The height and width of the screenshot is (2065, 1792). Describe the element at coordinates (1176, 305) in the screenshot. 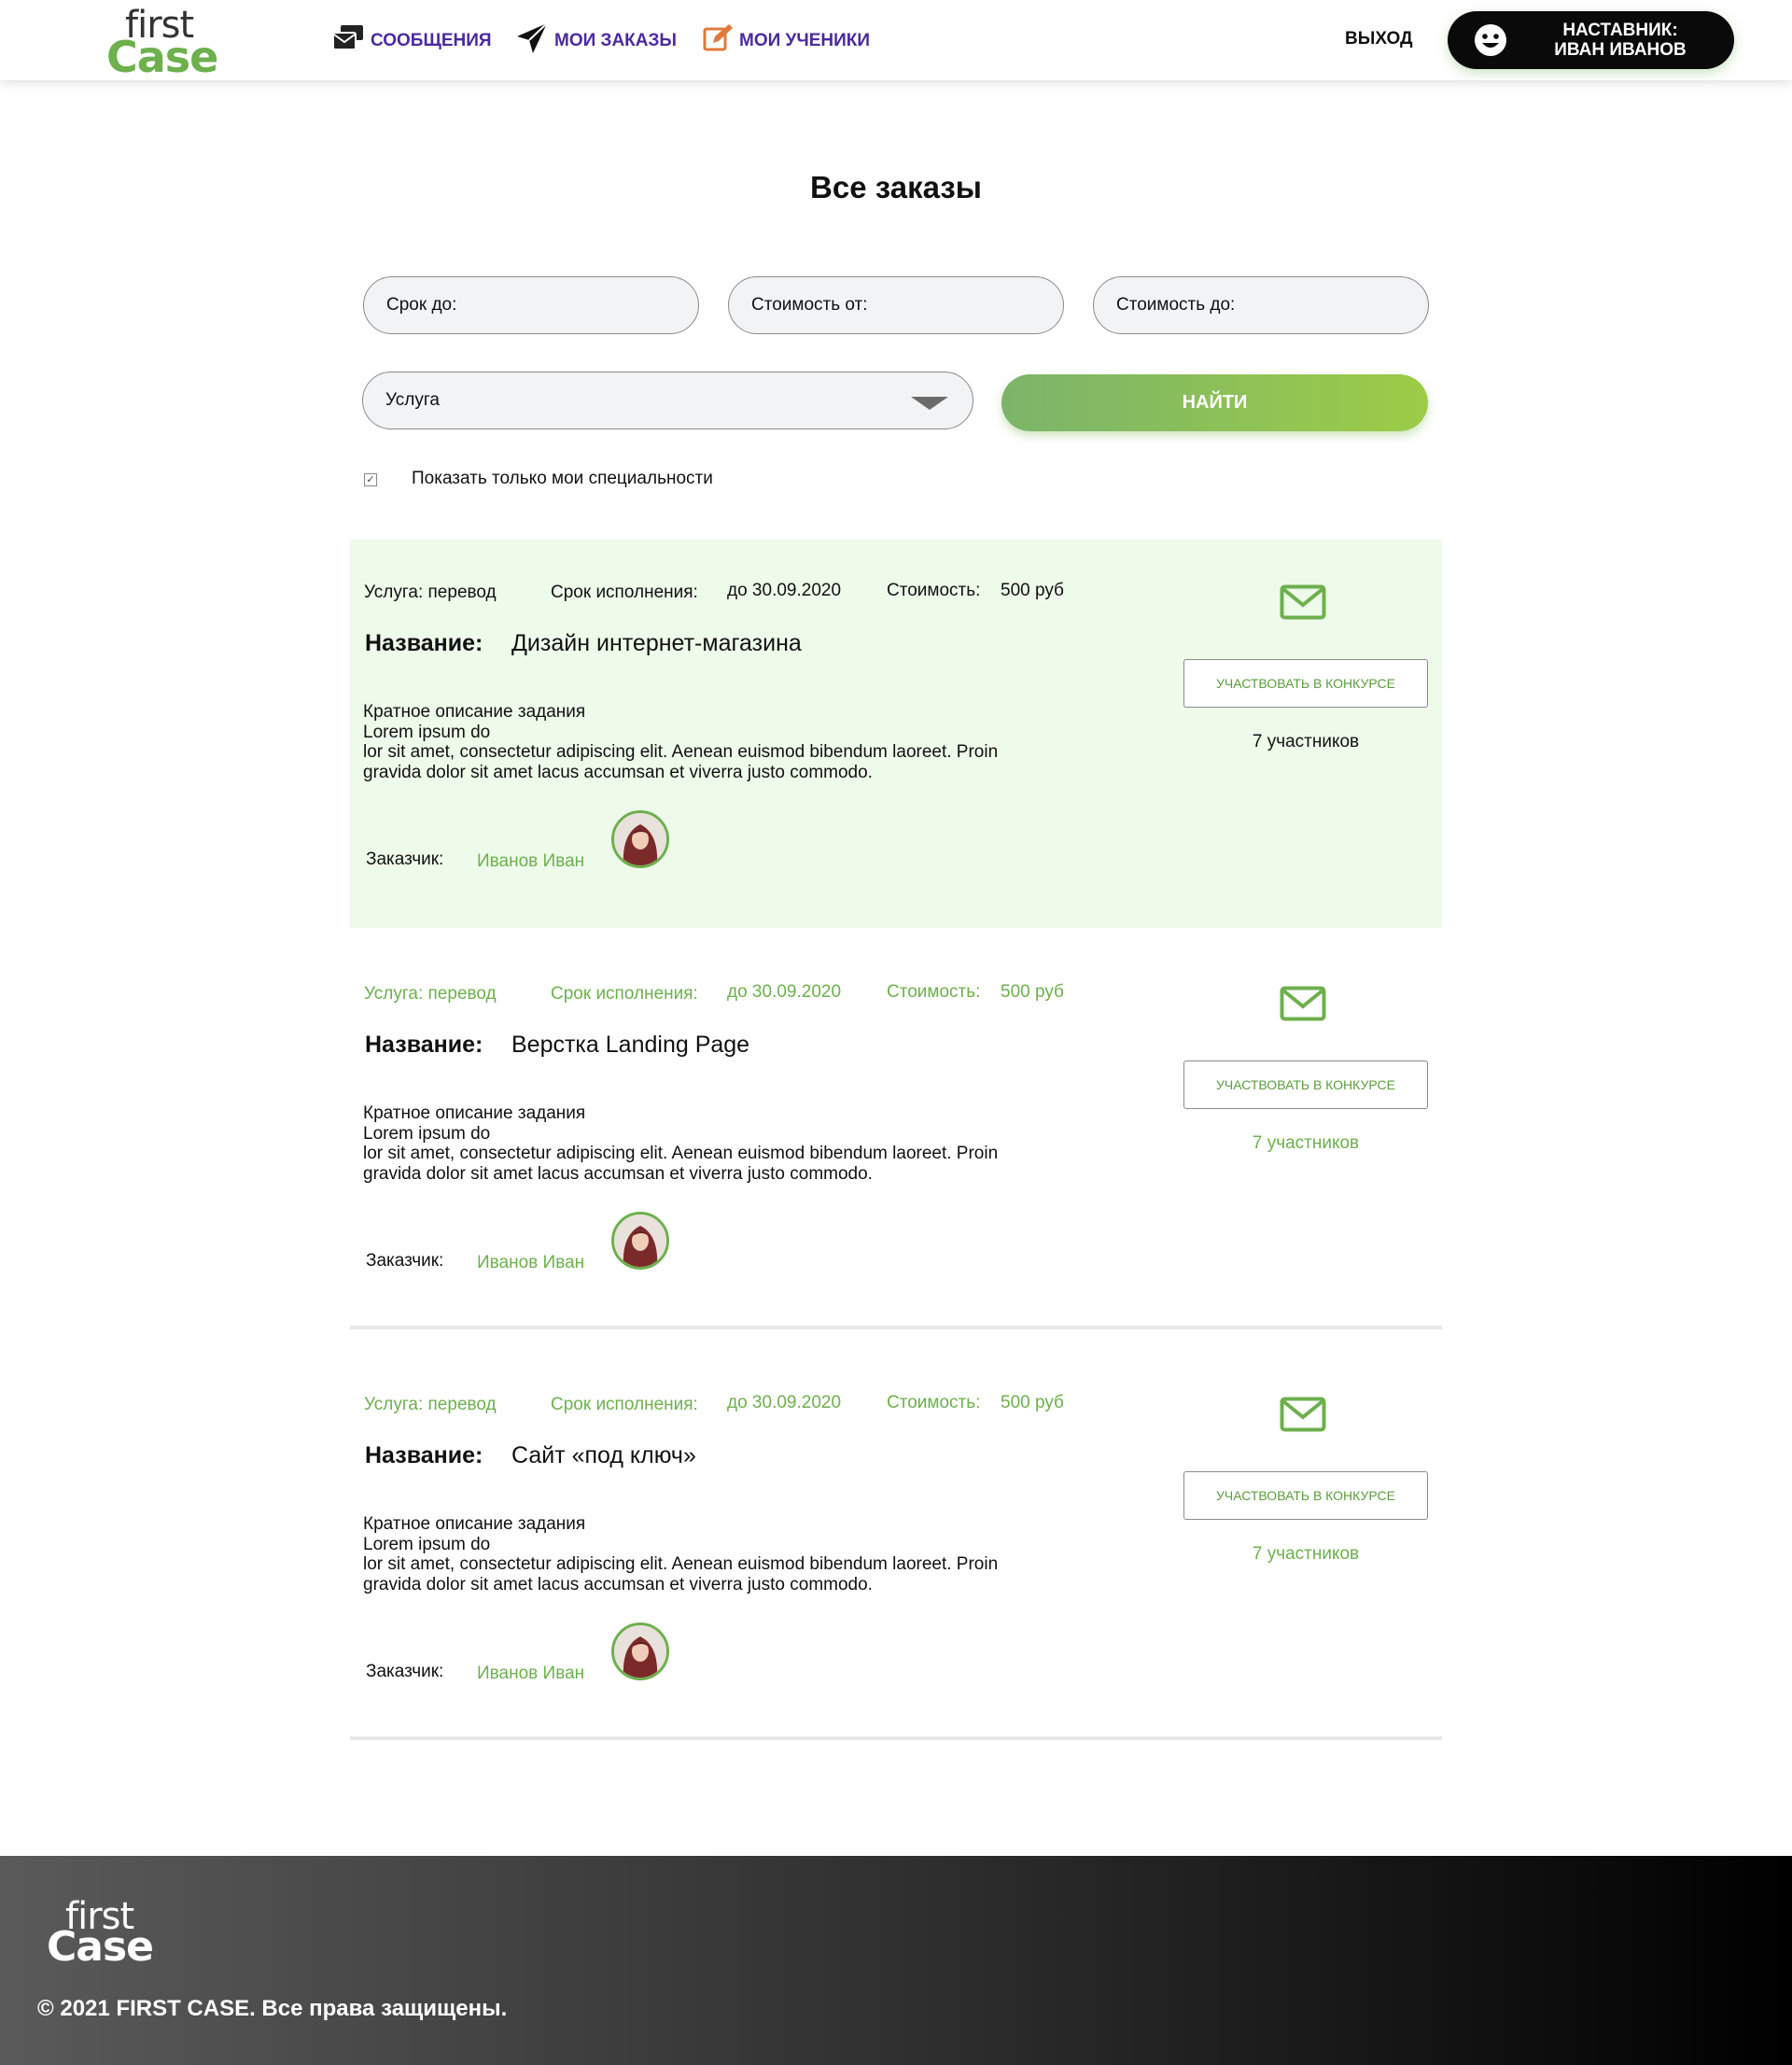

I see `price-to-placeholder: Стоимость до:` at that location.